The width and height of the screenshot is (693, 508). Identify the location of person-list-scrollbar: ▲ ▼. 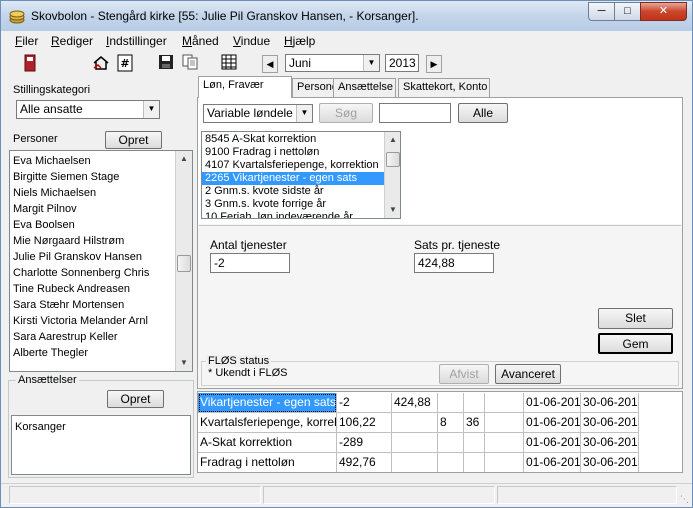
(183, 261).